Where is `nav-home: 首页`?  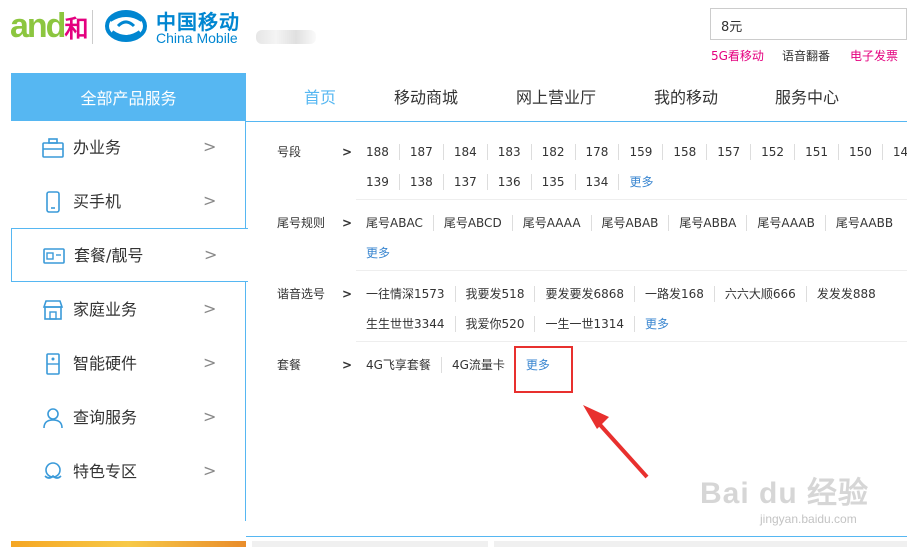 nav-home: 首页 is located at coordinates (320, 98).